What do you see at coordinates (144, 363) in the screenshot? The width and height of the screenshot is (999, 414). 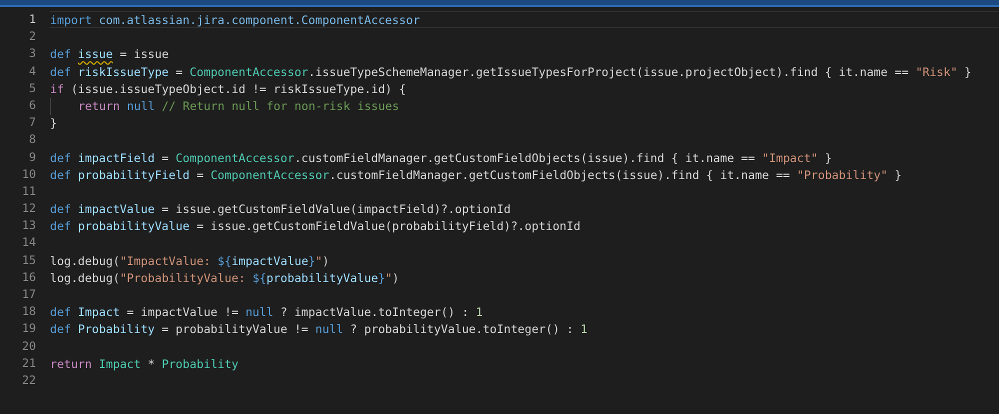 I see `code-line: return Impact * Probability` at bounding box center [144, 363].